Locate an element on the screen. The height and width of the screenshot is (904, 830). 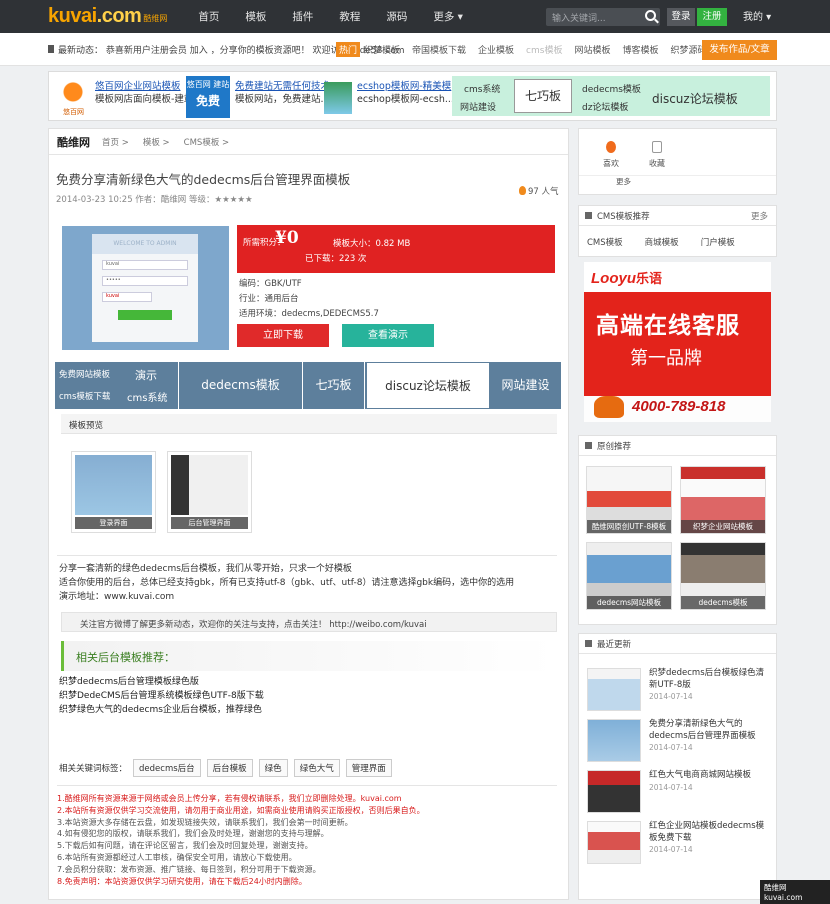
favorite-box: 喜欢 收藏 更多 is located at coordinates (677, 161).